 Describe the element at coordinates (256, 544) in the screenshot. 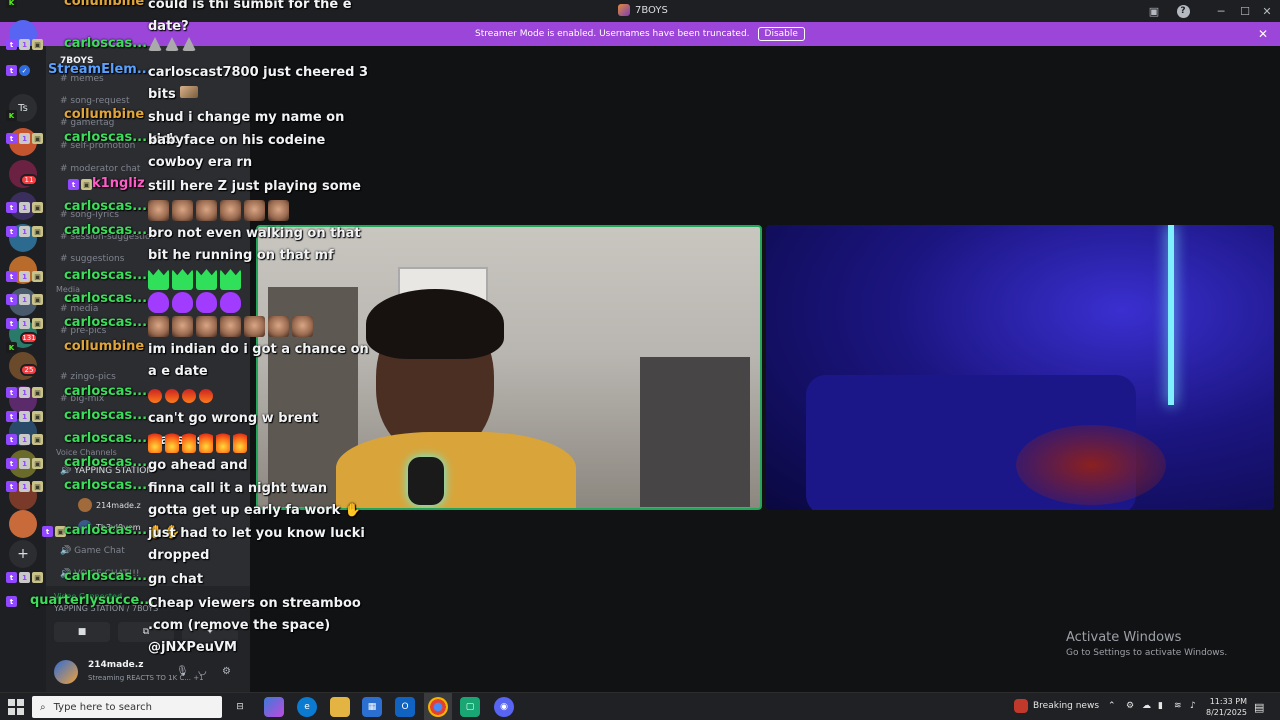

I see `chat-text: just had to let you know lucki dropped` at that location.